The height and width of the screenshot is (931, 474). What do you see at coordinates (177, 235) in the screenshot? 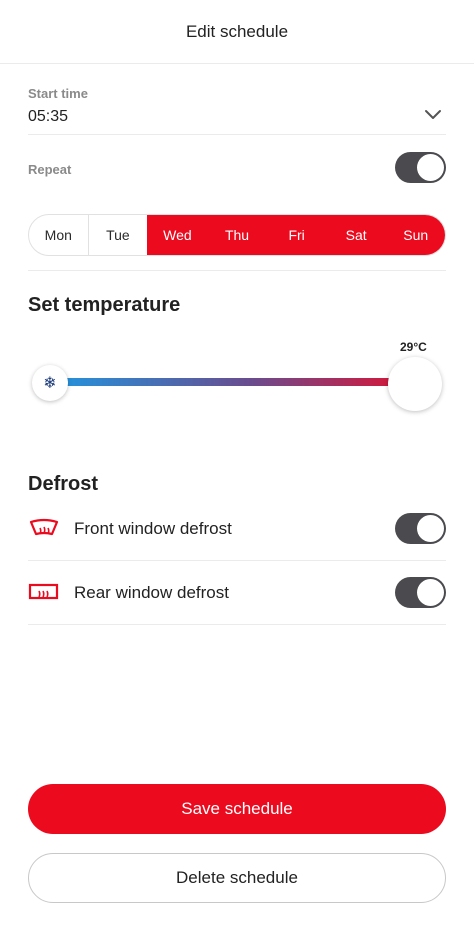
I see `day-wed: Wed` at bounding box center [177, 235].